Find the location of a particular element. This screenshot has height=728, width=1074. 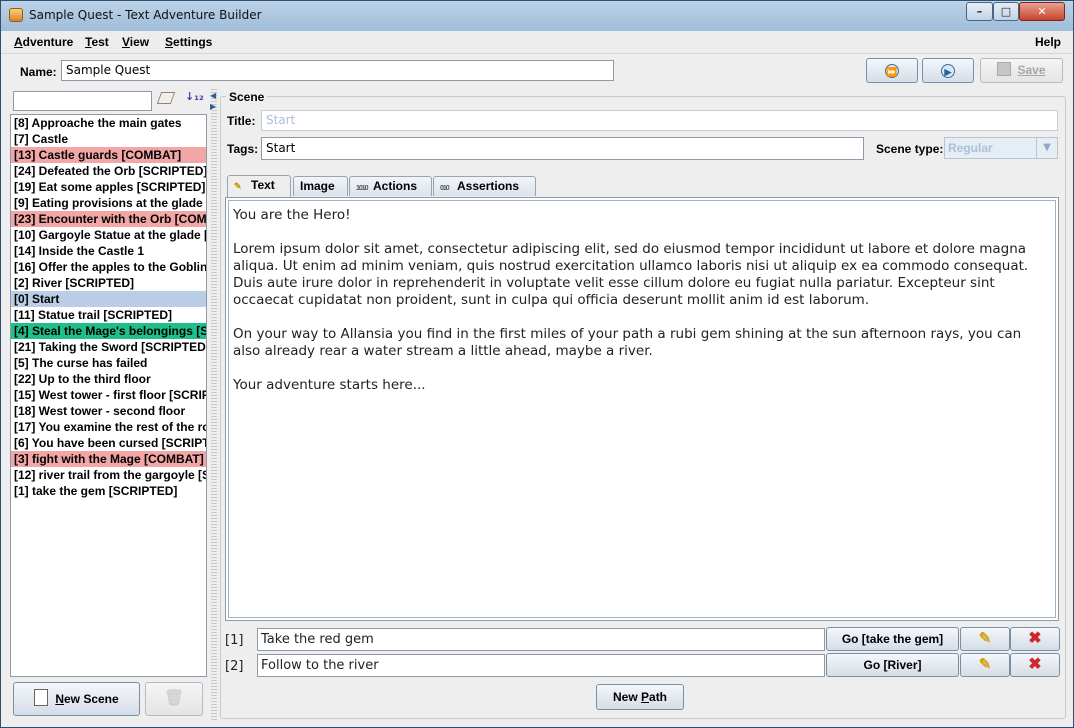

save-label: Save is located at coordinates (1031, 70).